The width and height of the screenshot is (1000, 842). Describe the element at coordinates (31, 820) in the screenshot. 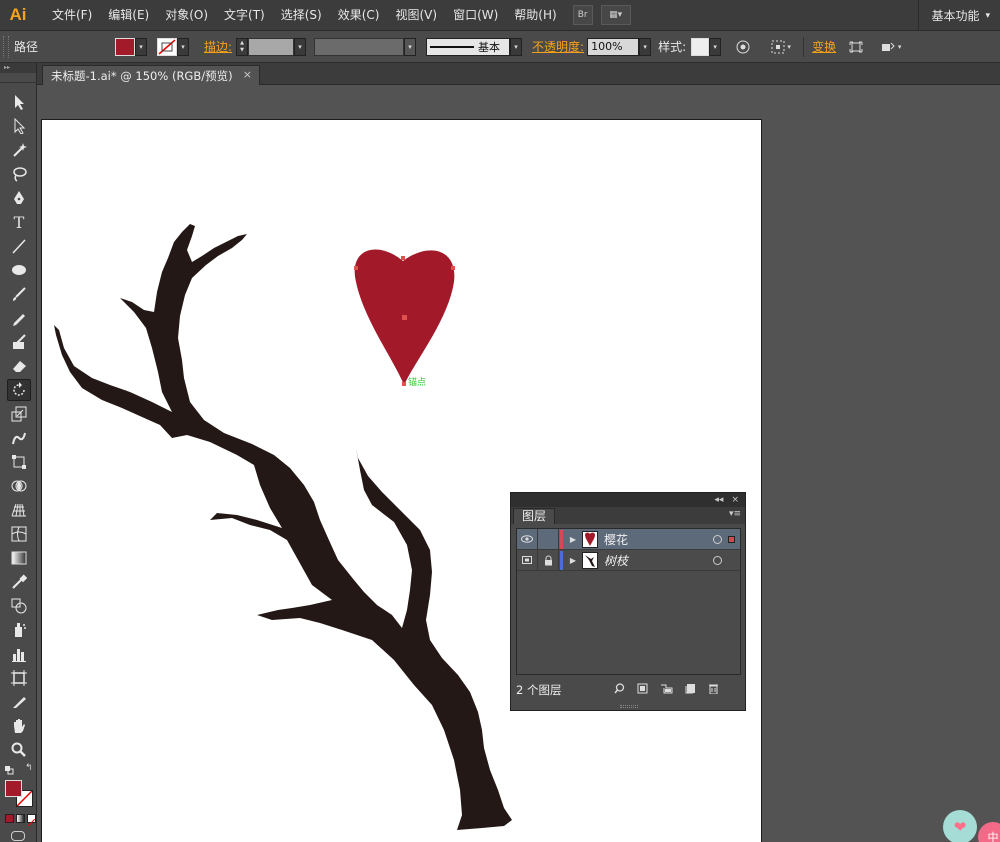

I see `none-mode-button` at that location.